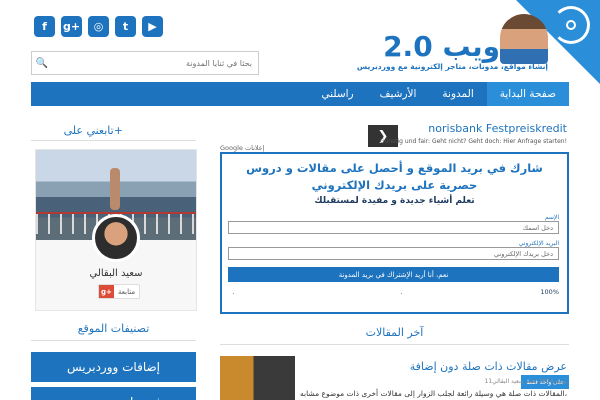 The image size is (600, 400). What do you see at coordinates (116, 273) in the screenshot?
I see `profile-name: سعيد البقالي` at bounding box center [116, 273].